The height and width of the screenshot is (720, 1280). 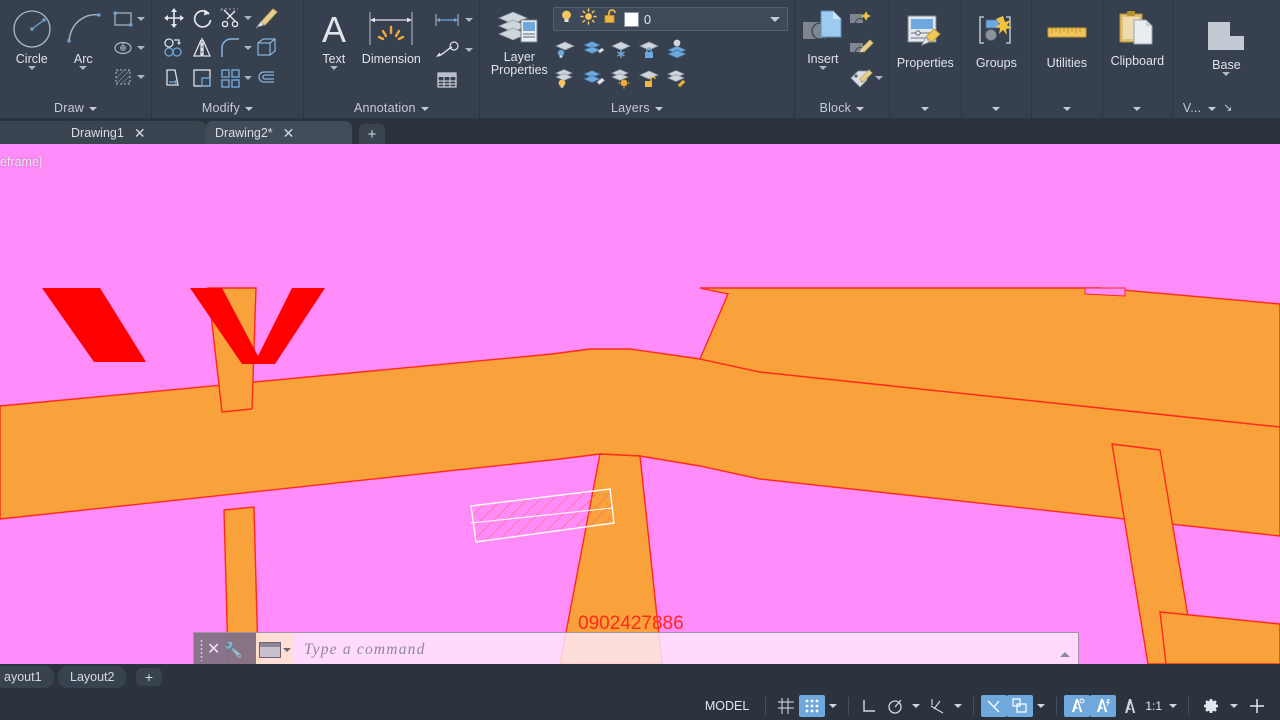 I want to click on settings-button, so click(x=1211, y=706).